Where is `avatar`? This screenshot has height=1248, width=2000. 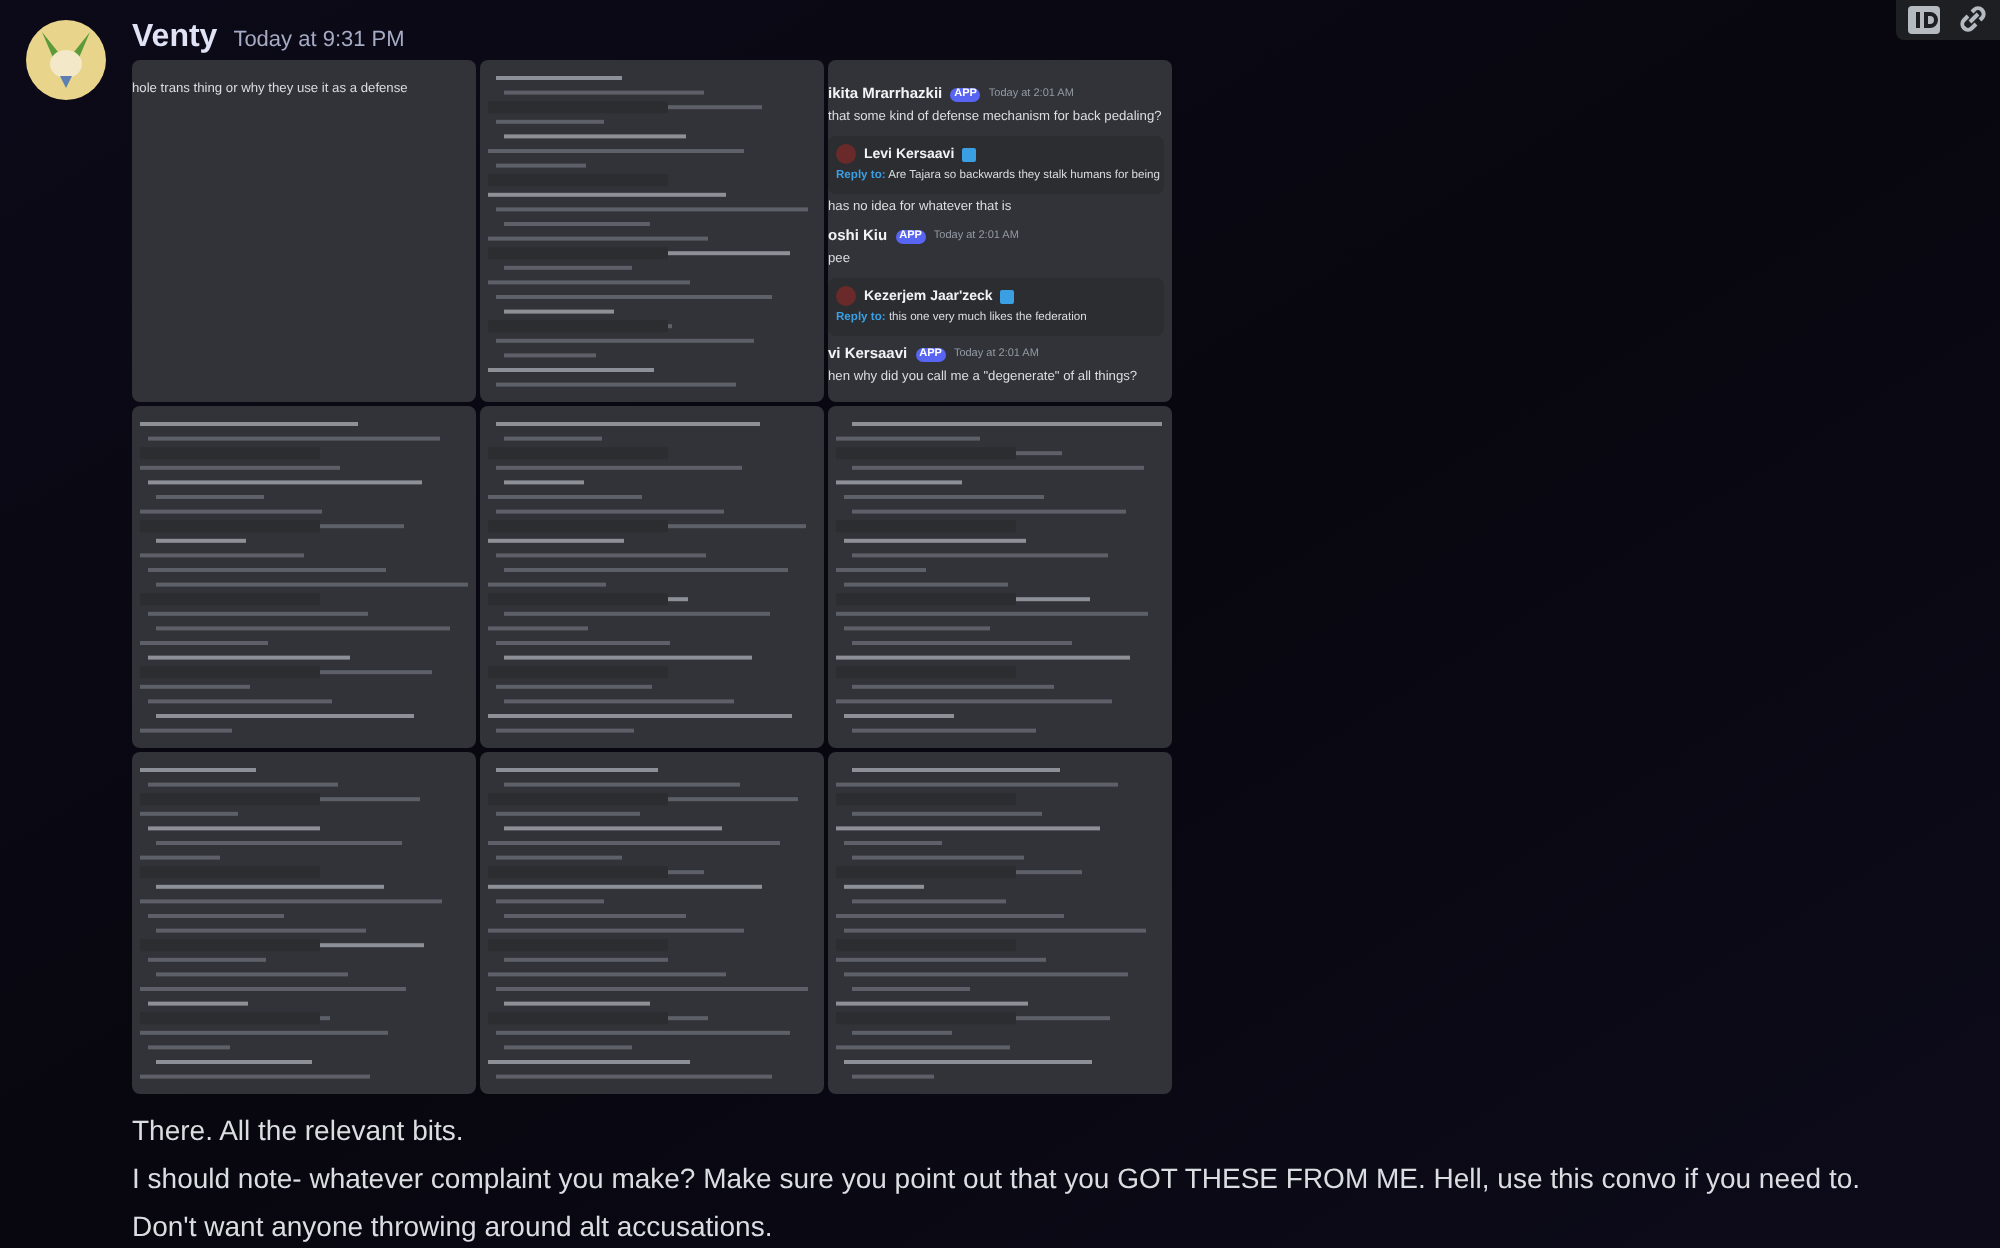 avatar is located at coordinates (66, 60).